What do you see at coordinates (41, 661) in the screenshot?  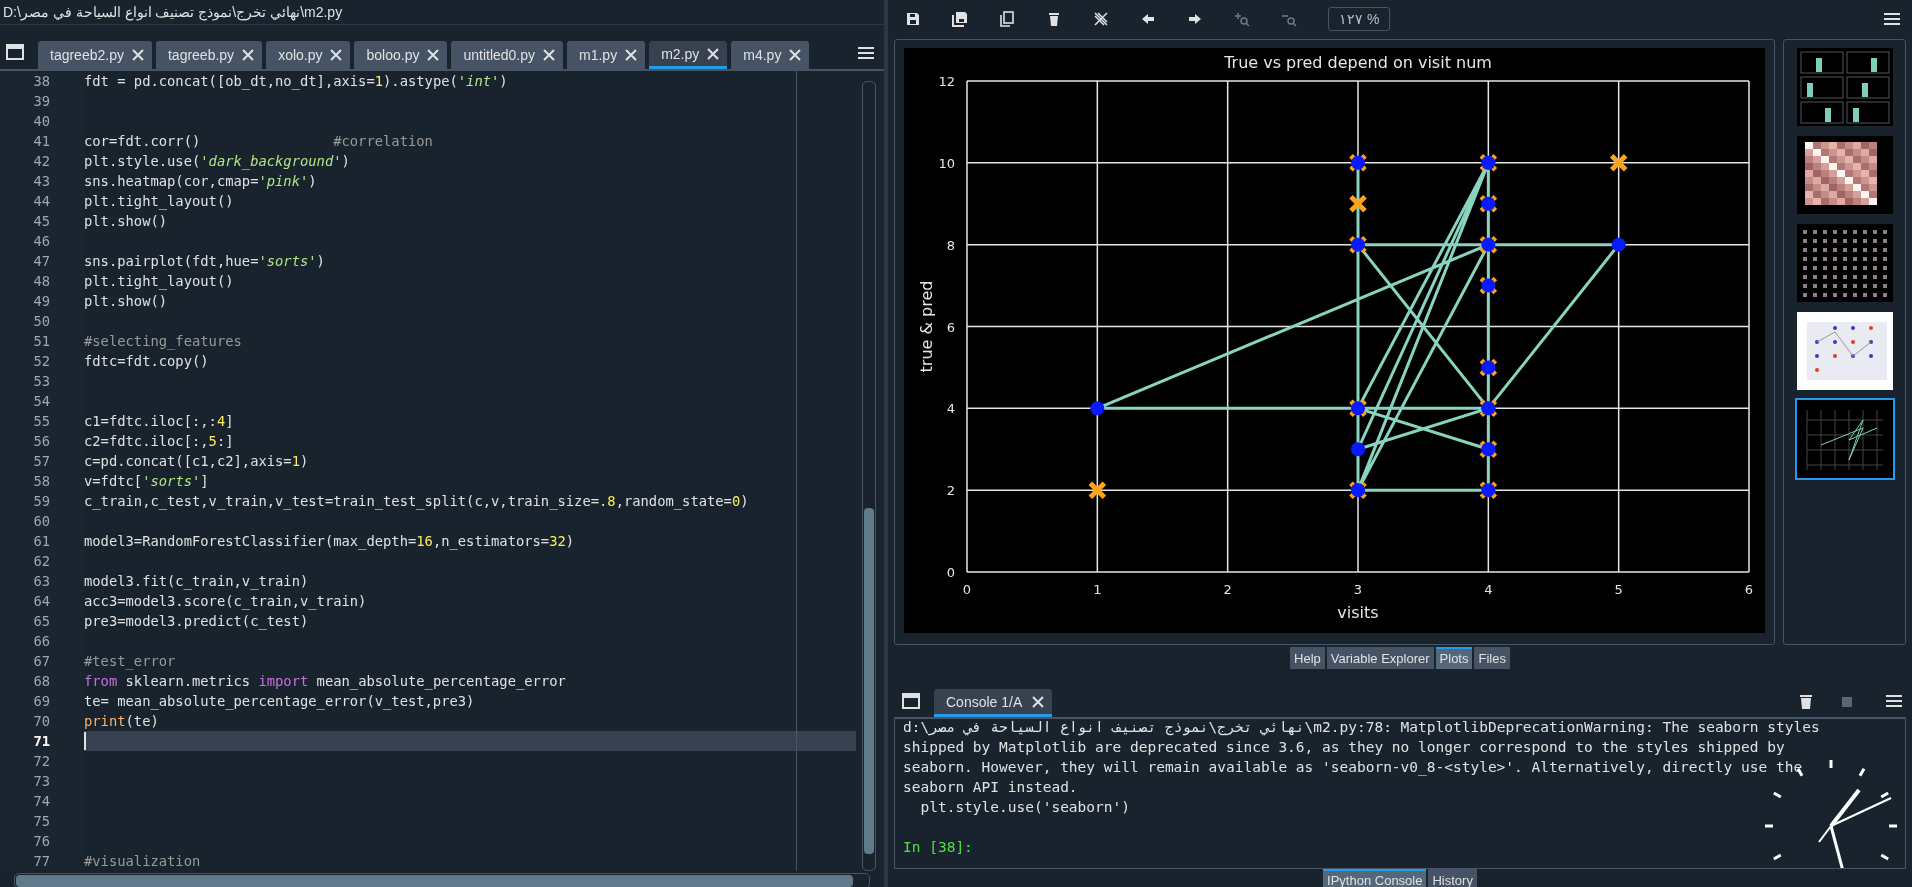 I see `line-number: 67` at bounding box center [41, 661].